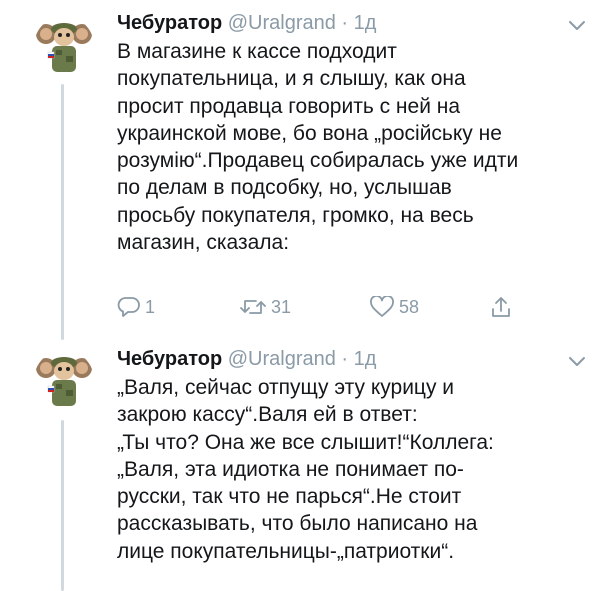 This screenshot has width=604, height=591. What do you see at coordinates (295, 215) in the screenshot?
I see `tweet-text-line: просьбу покупателя, громко, на весь` at bounding box center [295, 215].